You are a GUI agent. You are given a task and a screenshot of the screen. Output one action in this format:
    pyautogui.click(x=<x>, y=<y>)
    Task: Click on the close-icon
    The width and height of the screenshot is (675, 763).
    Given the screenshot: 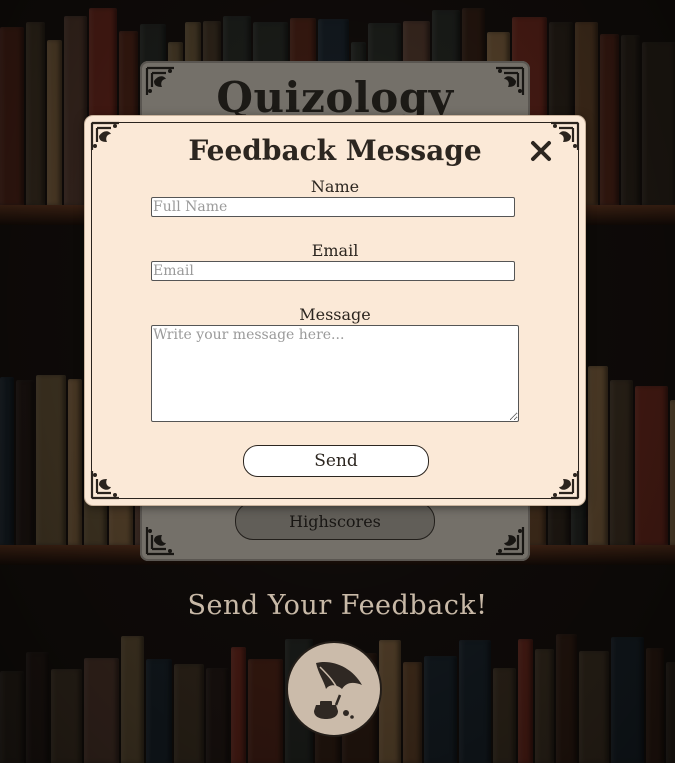 What is the action you would take?
    pyautogui.click(x=541, y=151)
    